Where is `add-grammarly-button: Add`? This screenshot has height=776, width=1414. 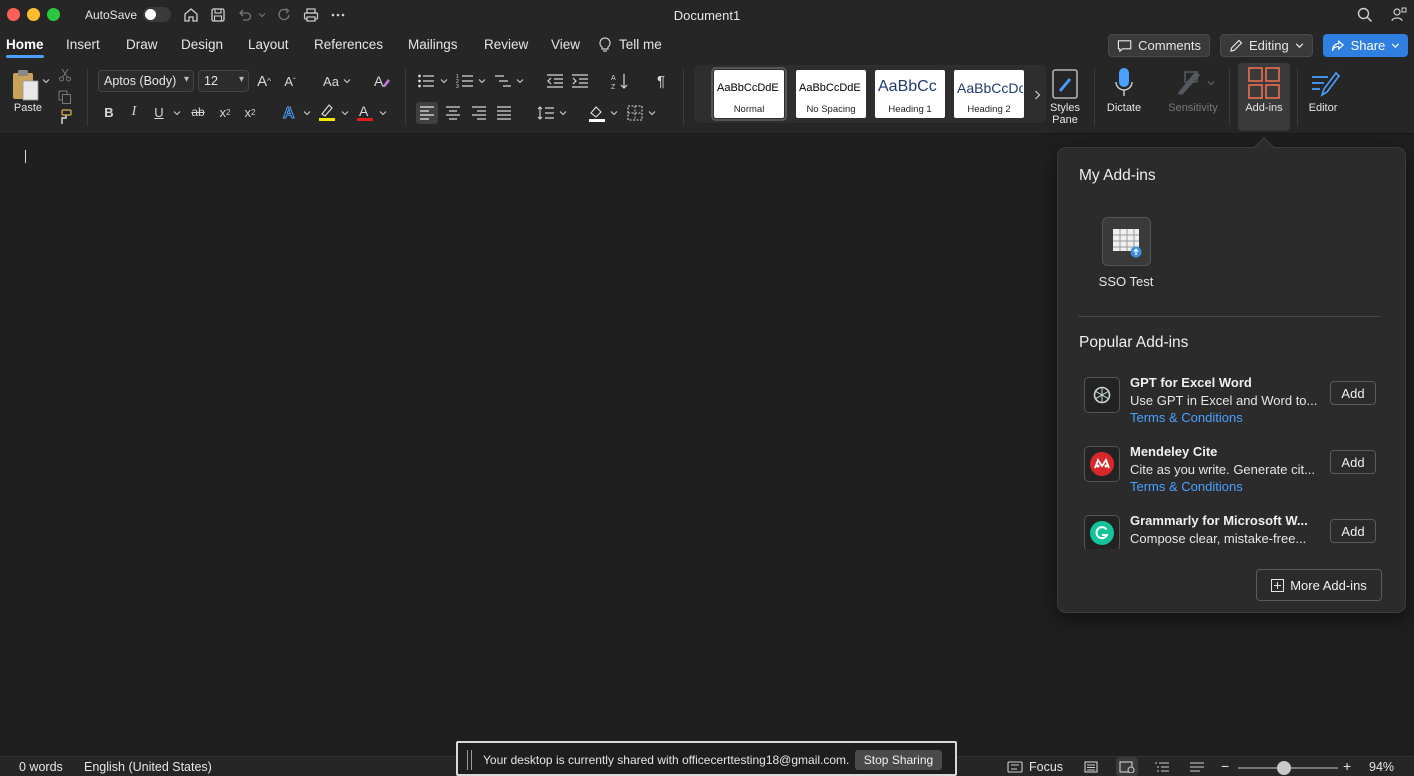 add-grammarly-button: Add is located at coordinates (1353, 531).